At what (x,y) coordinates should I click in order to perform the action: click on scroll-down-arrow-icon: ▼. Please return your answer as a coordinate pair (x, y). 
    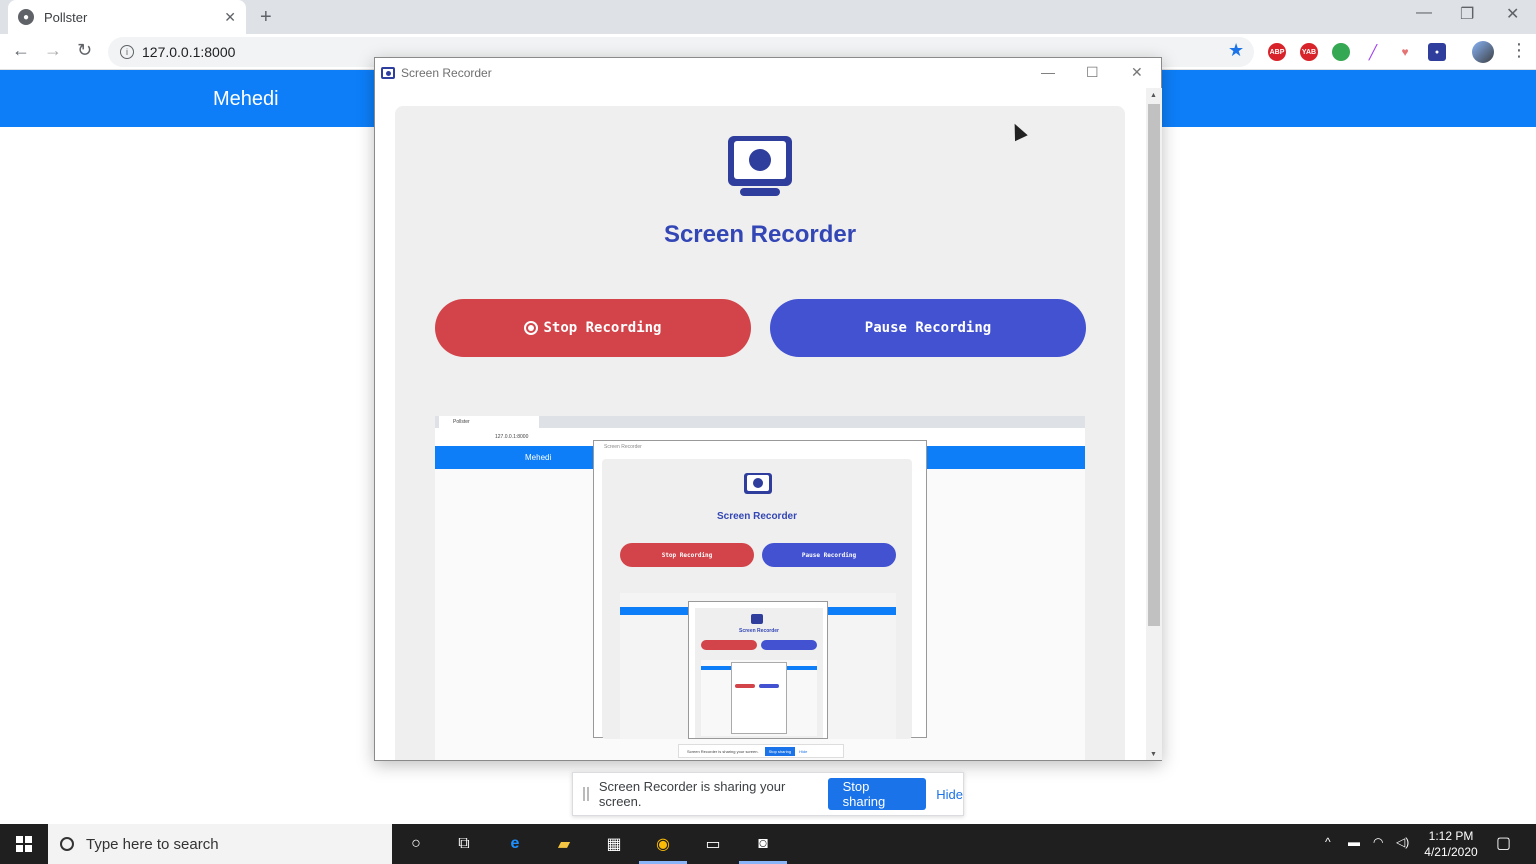
    Looking at the image, I should click on (1153, 754).